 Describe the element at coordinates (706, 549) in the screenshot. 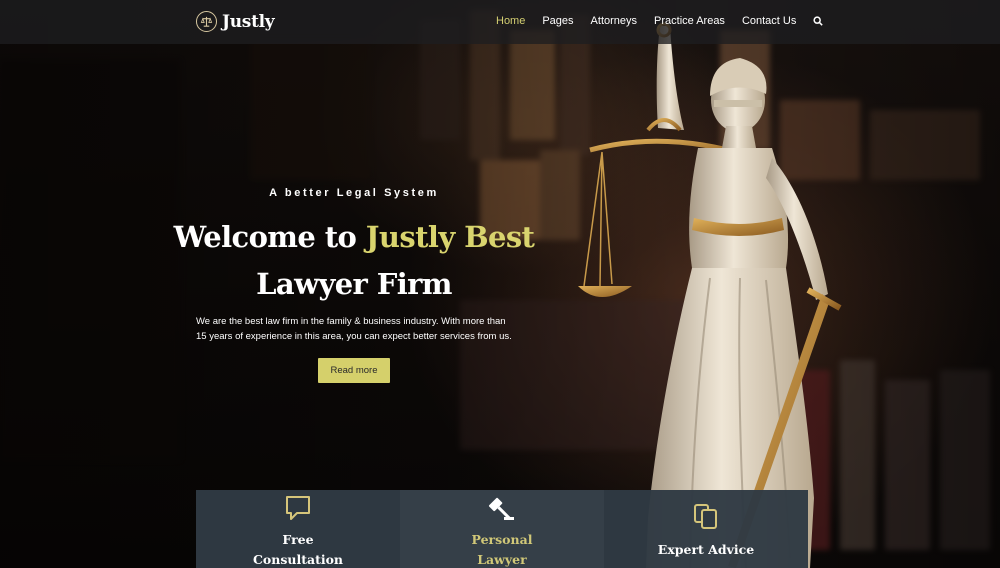

I see `feature-title: Expert Advice` at that location.